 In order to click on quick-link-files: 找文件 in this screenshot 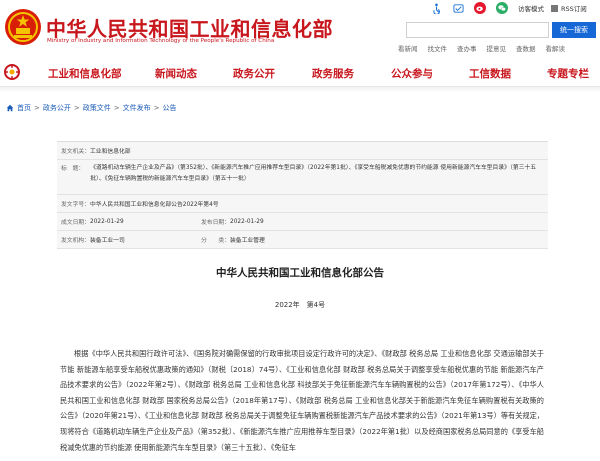, I will do `click(438, 48)`.